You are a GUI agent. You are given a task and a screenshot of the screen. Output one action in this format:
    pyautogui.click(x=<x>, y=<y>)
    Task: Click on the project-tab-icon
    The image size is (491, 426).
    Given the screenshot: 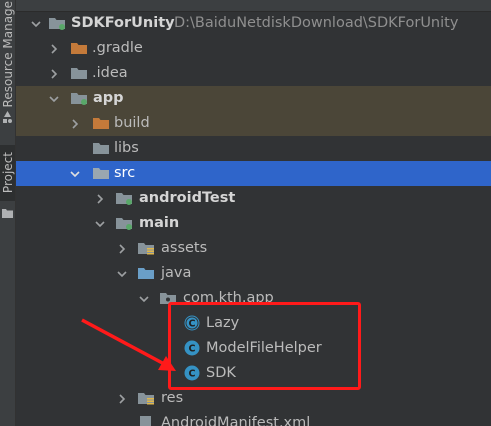 What is the action you would take?
    pyautogui.click(x=7, y=212)
    